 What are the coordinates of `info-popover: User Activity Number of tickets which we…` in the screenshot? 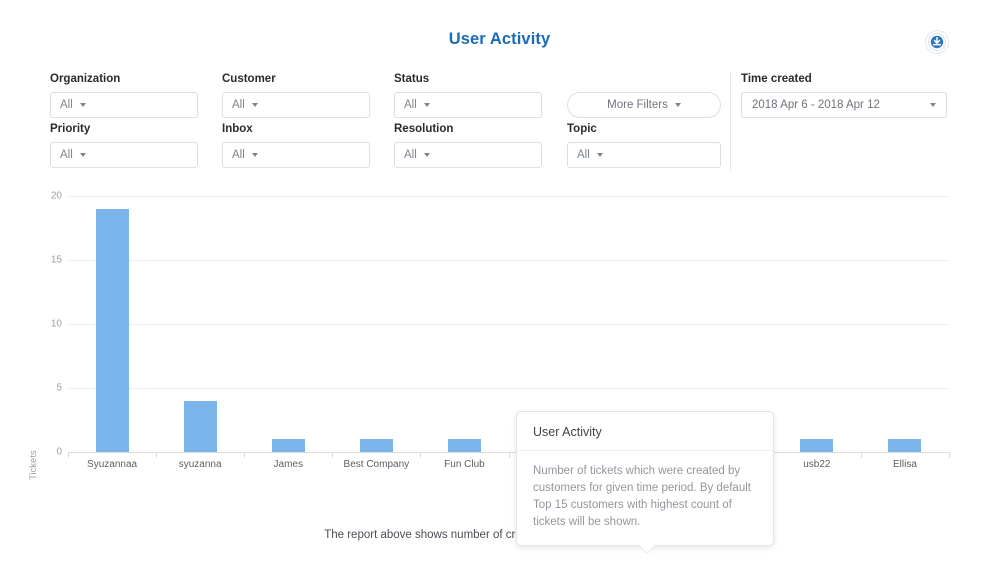 It's located at (645, 482).